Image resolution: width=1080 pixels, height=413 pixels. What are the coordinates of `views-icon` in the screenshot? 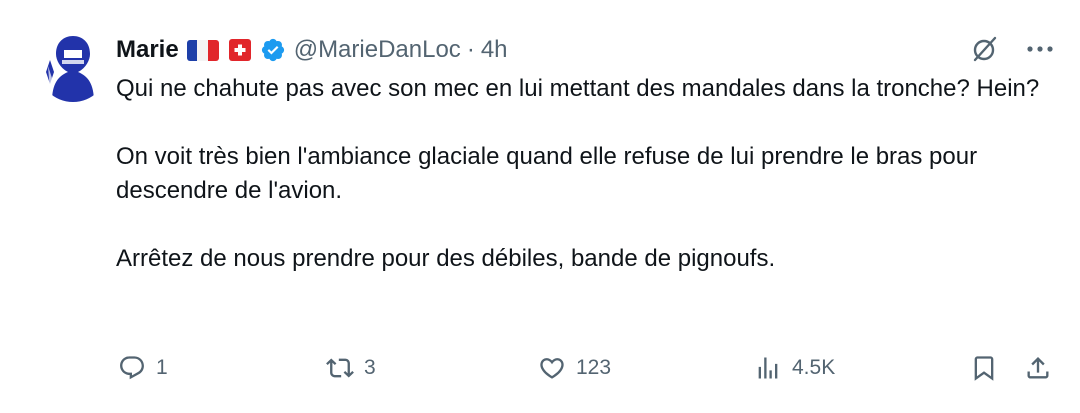 It's located at (768, 368).